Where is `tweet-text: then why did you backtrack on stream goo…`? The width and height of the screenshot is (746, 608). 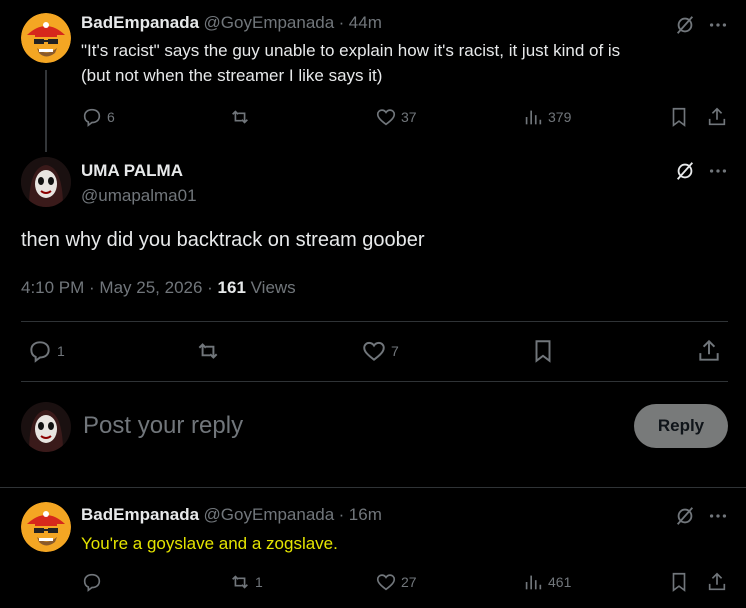 tweet-text: then why did you backtrack on stream goo… is located at coordinates (223, 240).